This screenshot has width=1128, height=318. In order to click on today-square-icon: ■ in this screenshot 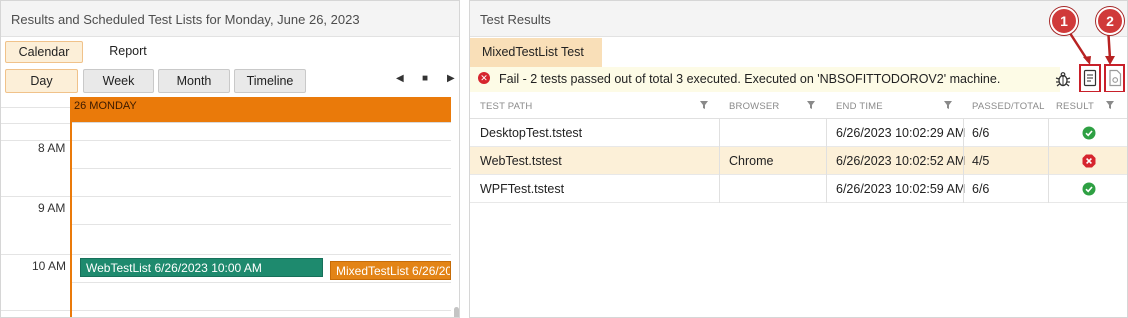, I will do `click(425, 78)`.